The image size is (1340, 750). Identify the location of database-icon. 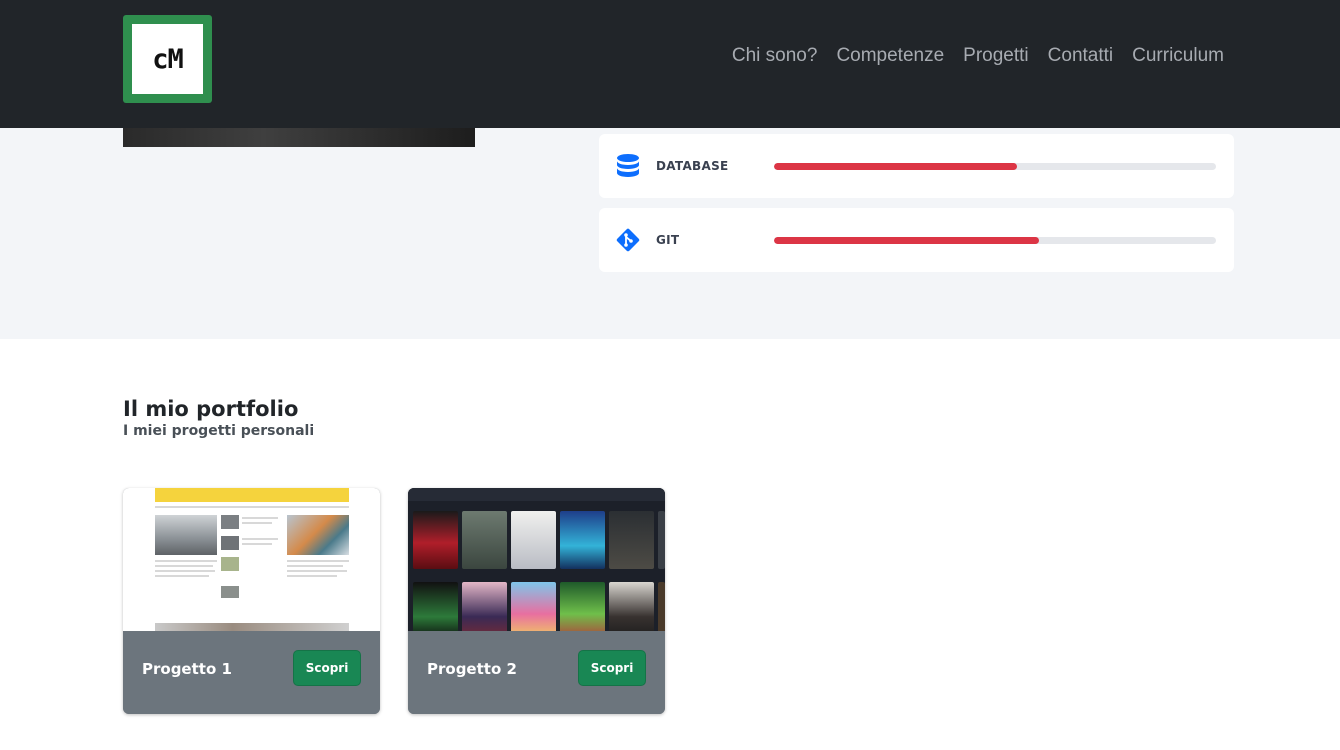
(628, 165).